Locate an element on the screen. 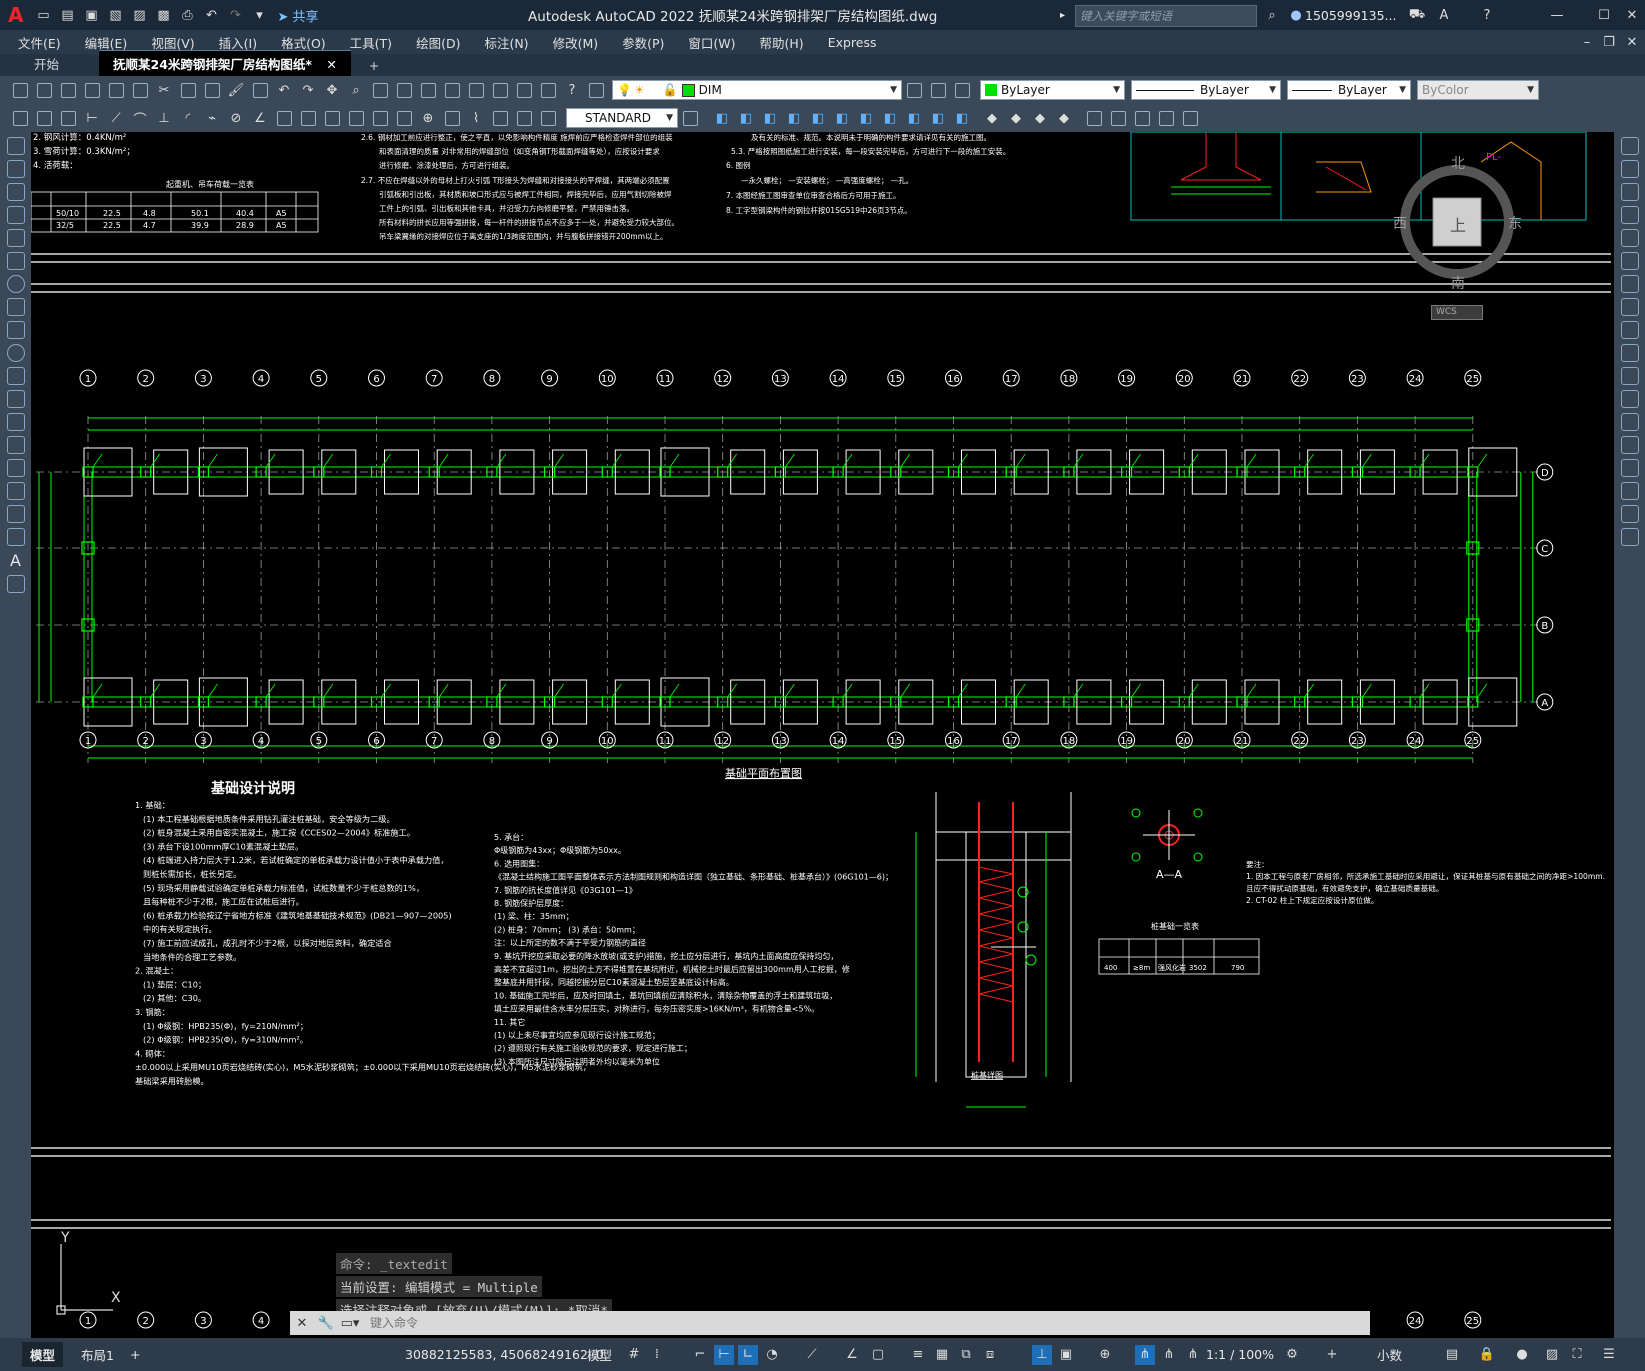 The height and width of the screenshot is (1371, 1645). calculator-icon is located at coordinates (548, 90).